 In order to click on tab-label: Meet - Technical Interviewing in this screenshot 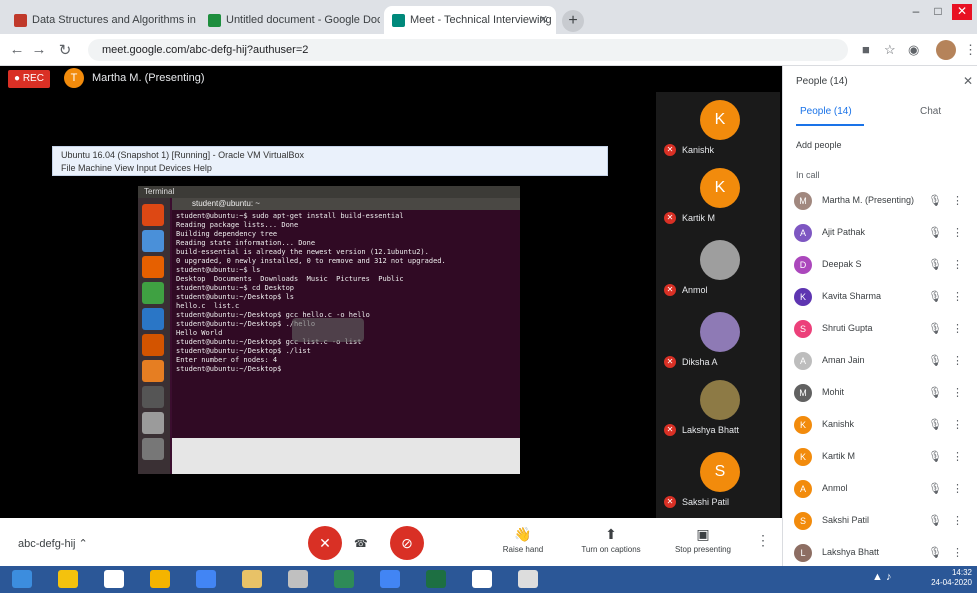, I will do `click(481, 20)`.